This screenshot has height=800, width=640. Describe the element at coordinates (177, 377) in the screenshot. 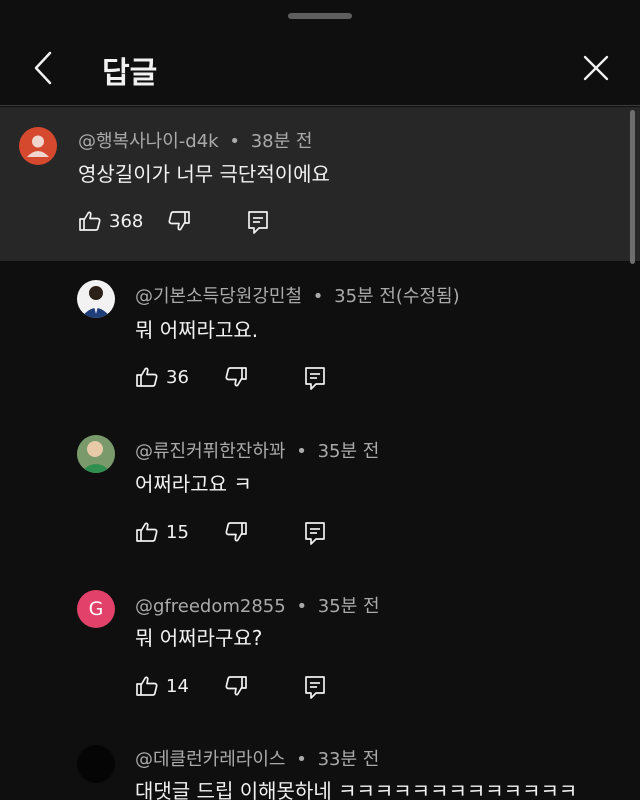

I see `like-count: 36` at that location.